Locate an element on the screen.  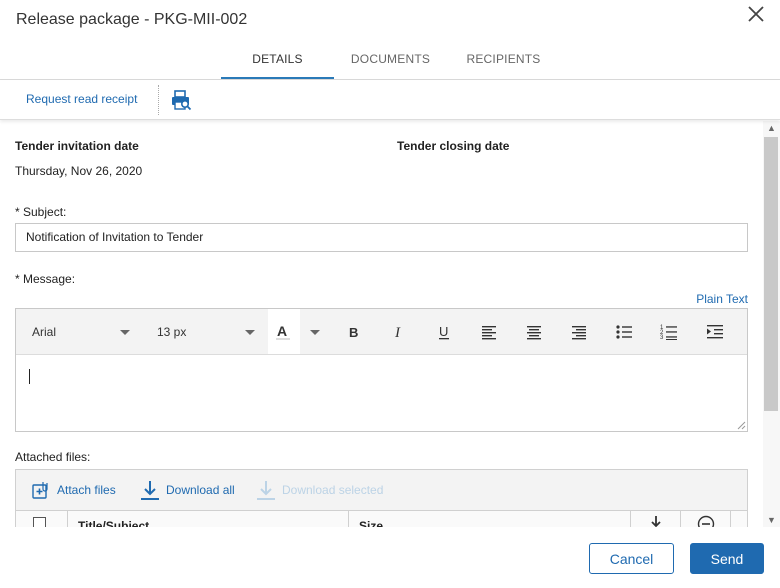
text-cursor is located at coordinates (29, 376).